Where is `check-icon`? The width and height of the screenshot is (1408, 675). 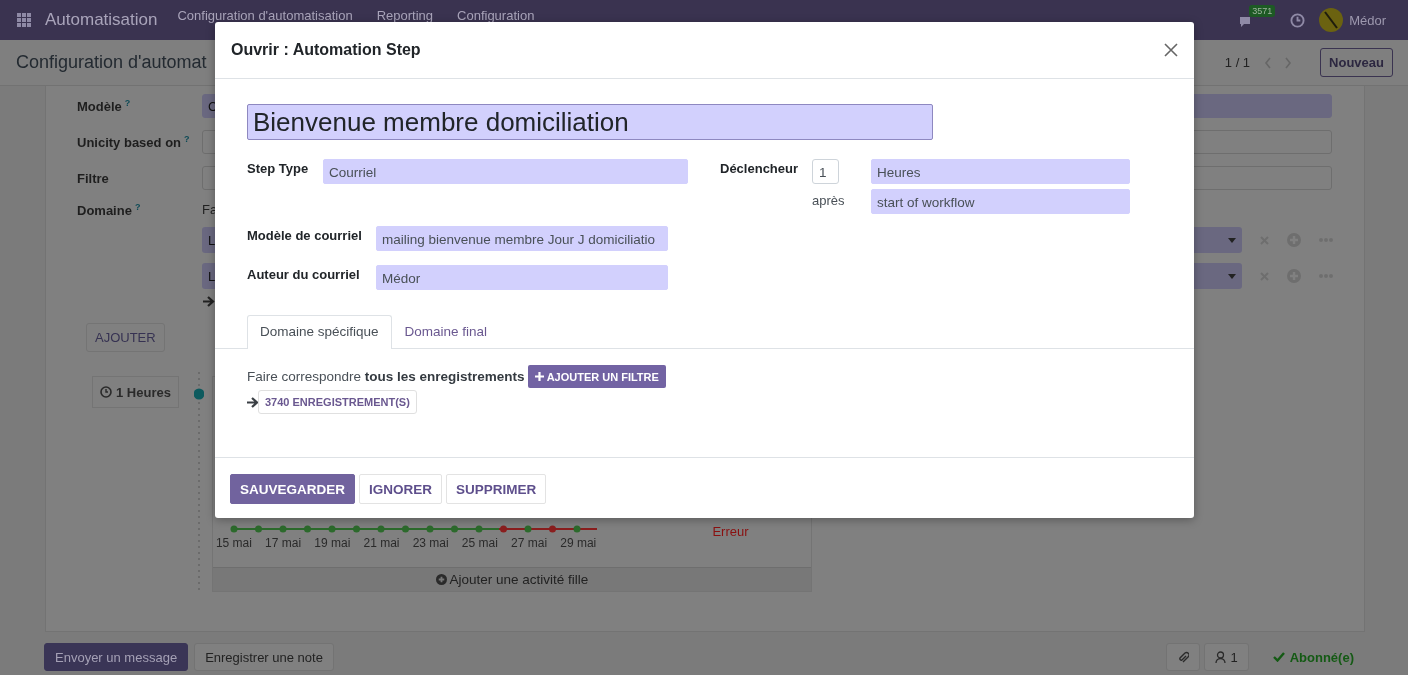
check-icon is located at coordinates (1278, 657).